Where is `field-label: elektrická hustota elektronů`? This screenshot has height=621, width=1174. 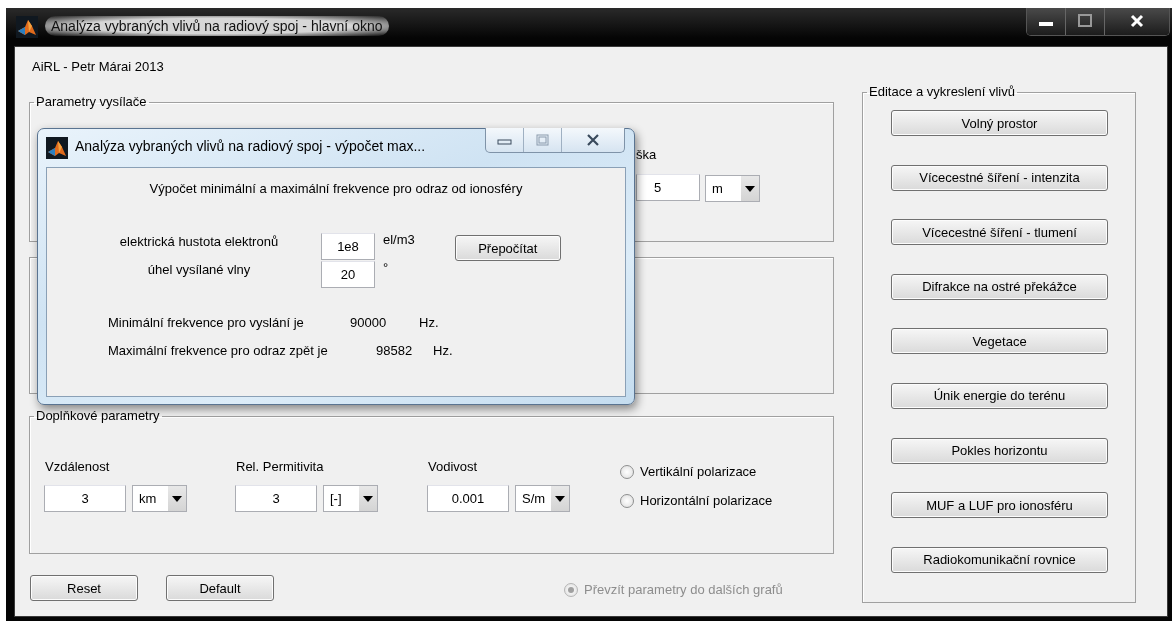
field-label: elektrická hustota elektronů is located at coordinates (199, 242).